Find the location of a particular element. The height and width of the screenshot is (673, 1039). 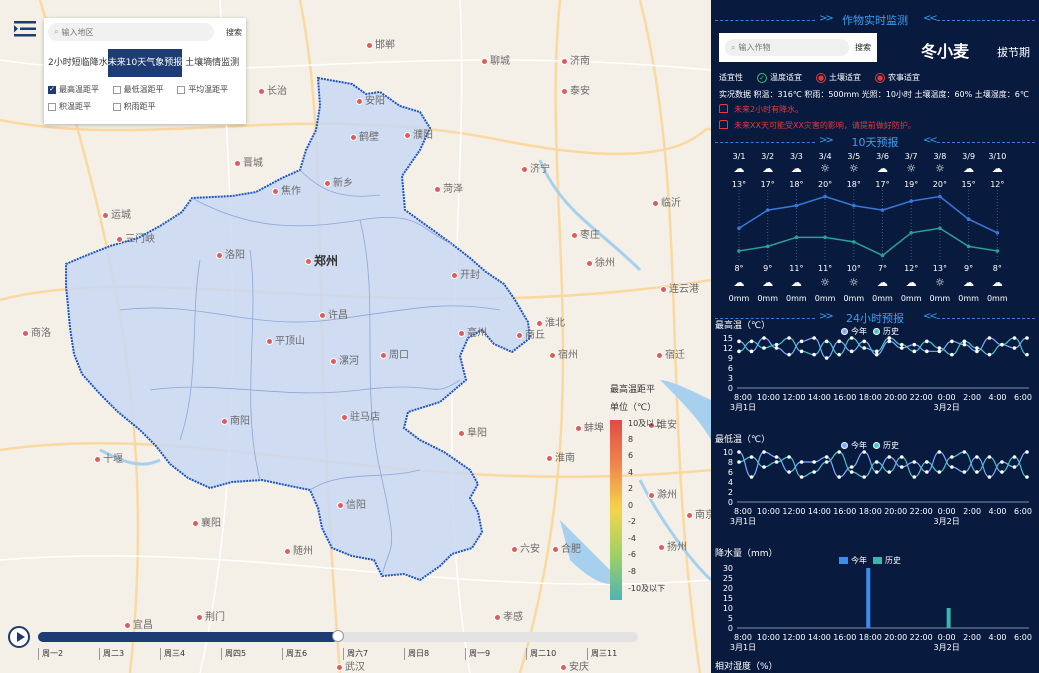

legend-tick: -2 is located at coordinates (632, 521).